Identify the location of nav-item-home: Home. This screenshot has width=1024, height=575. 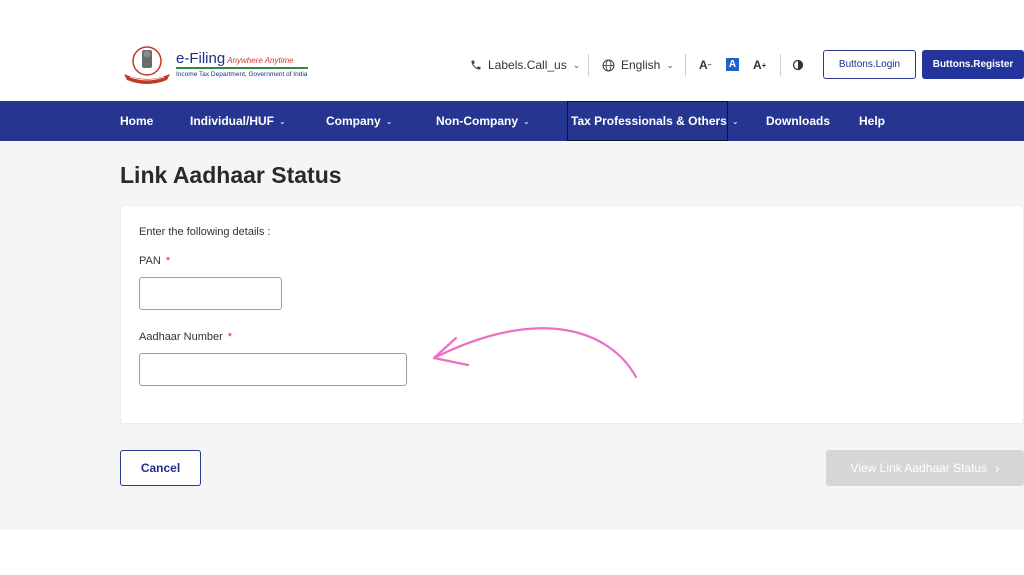
(136, 121).